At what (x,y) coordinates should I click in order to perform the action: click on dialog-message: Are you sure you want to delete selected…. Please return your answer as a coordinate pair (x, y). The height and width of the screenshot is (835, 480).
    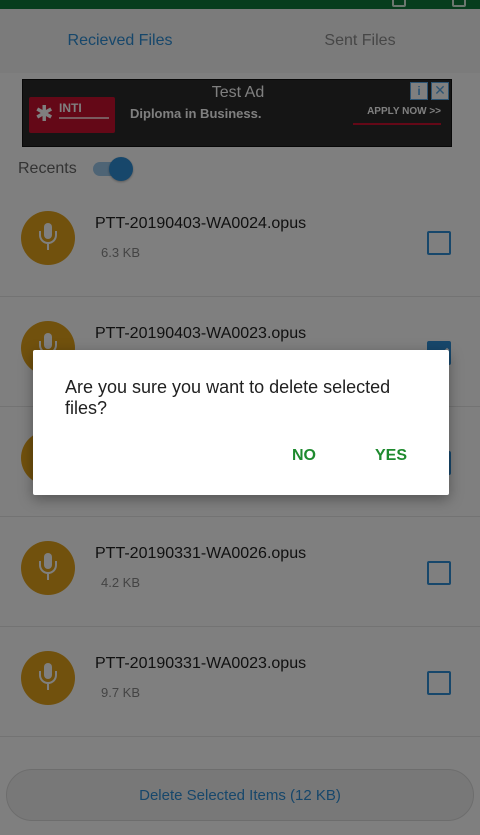
    Looking at the image, I should click on (228, 397).